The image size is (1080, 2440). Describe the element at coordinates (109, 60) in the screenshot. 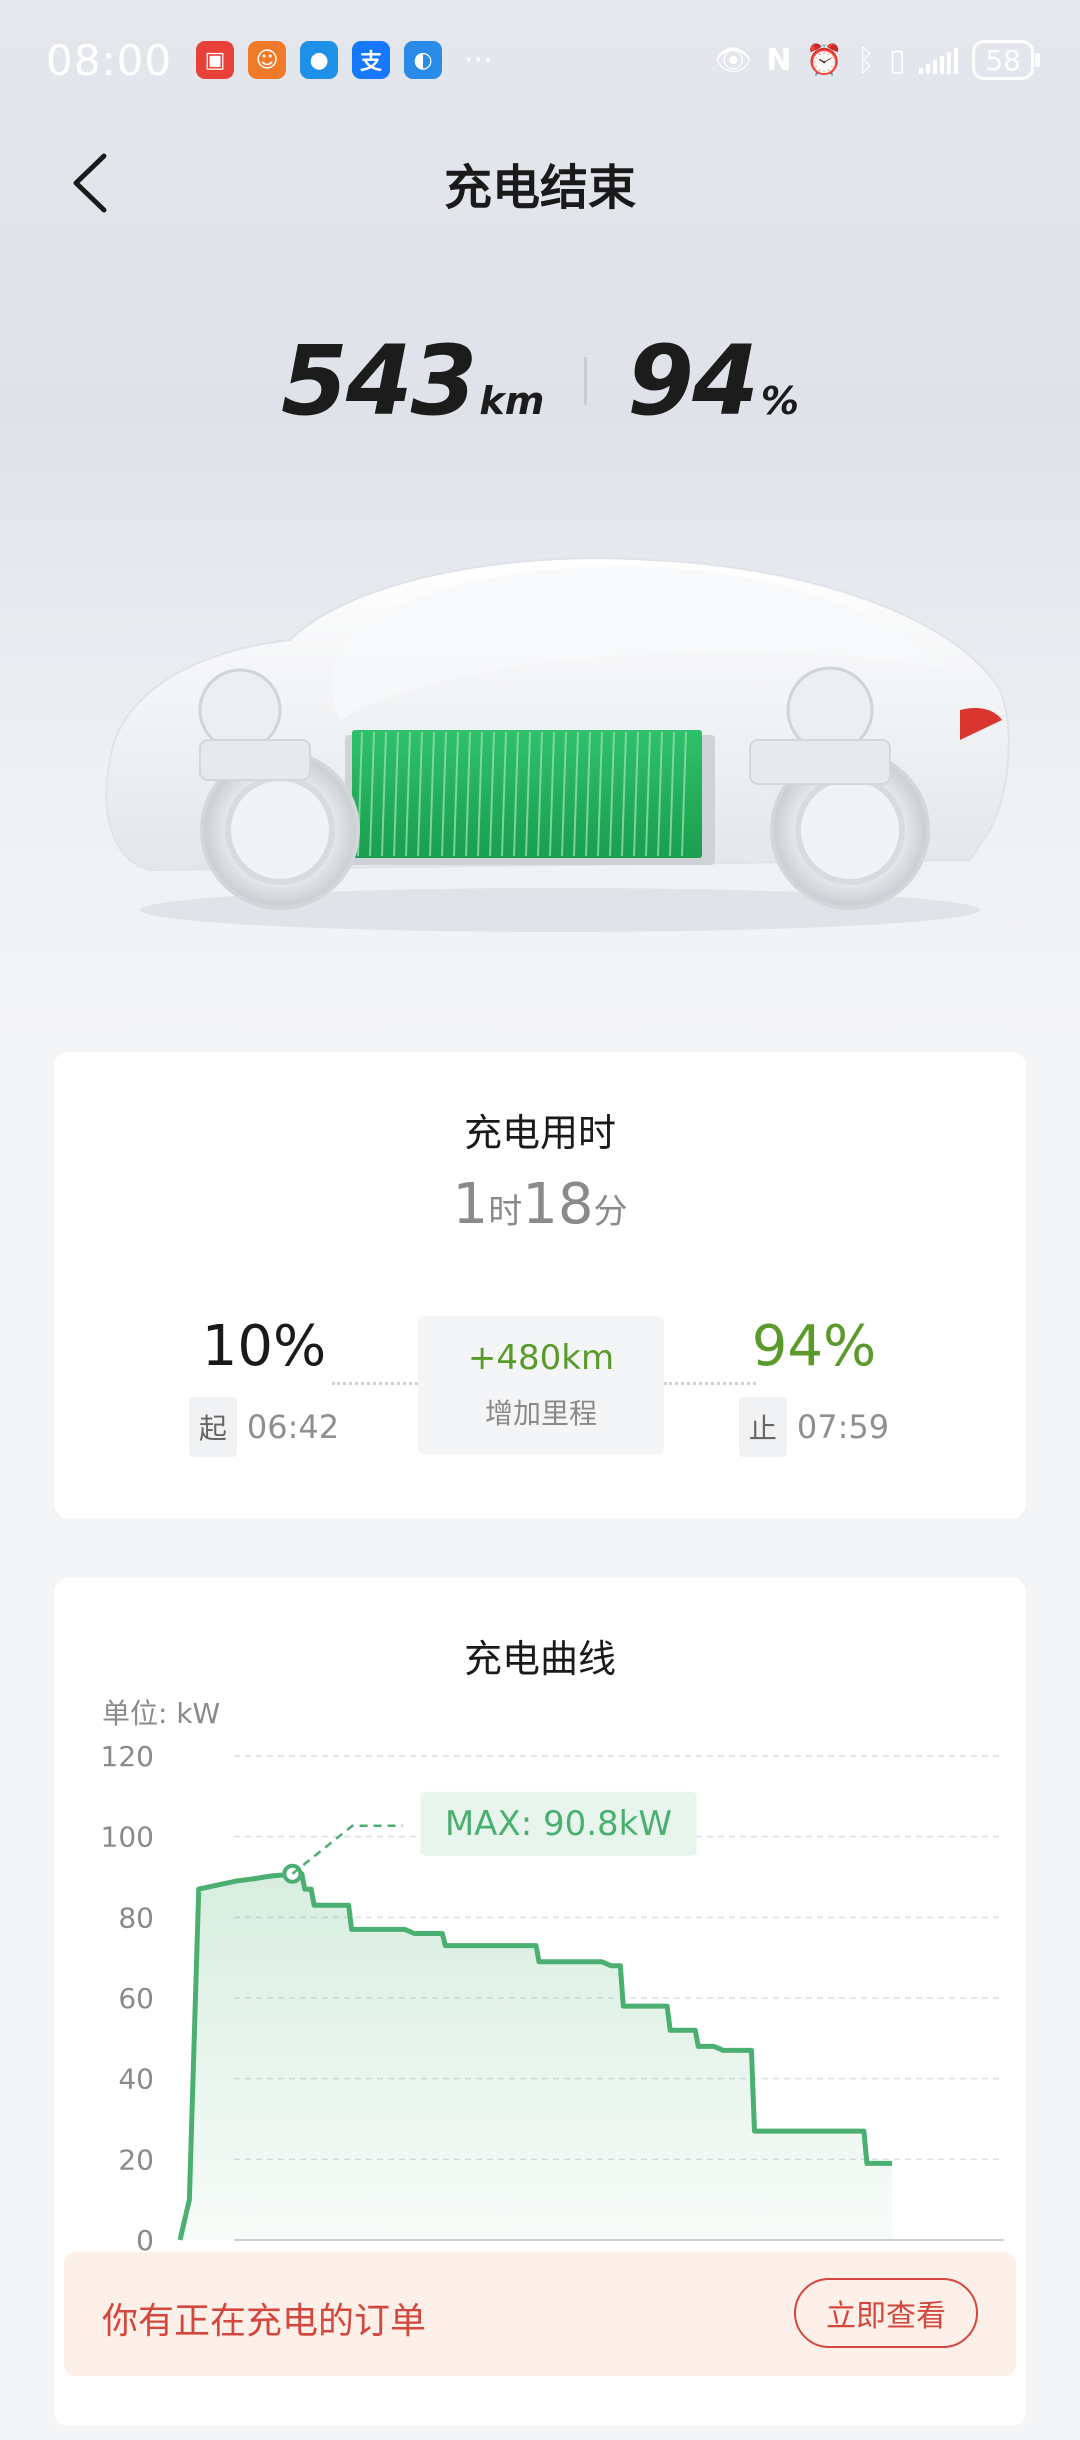

I see `status-time: 08:00` at that location.